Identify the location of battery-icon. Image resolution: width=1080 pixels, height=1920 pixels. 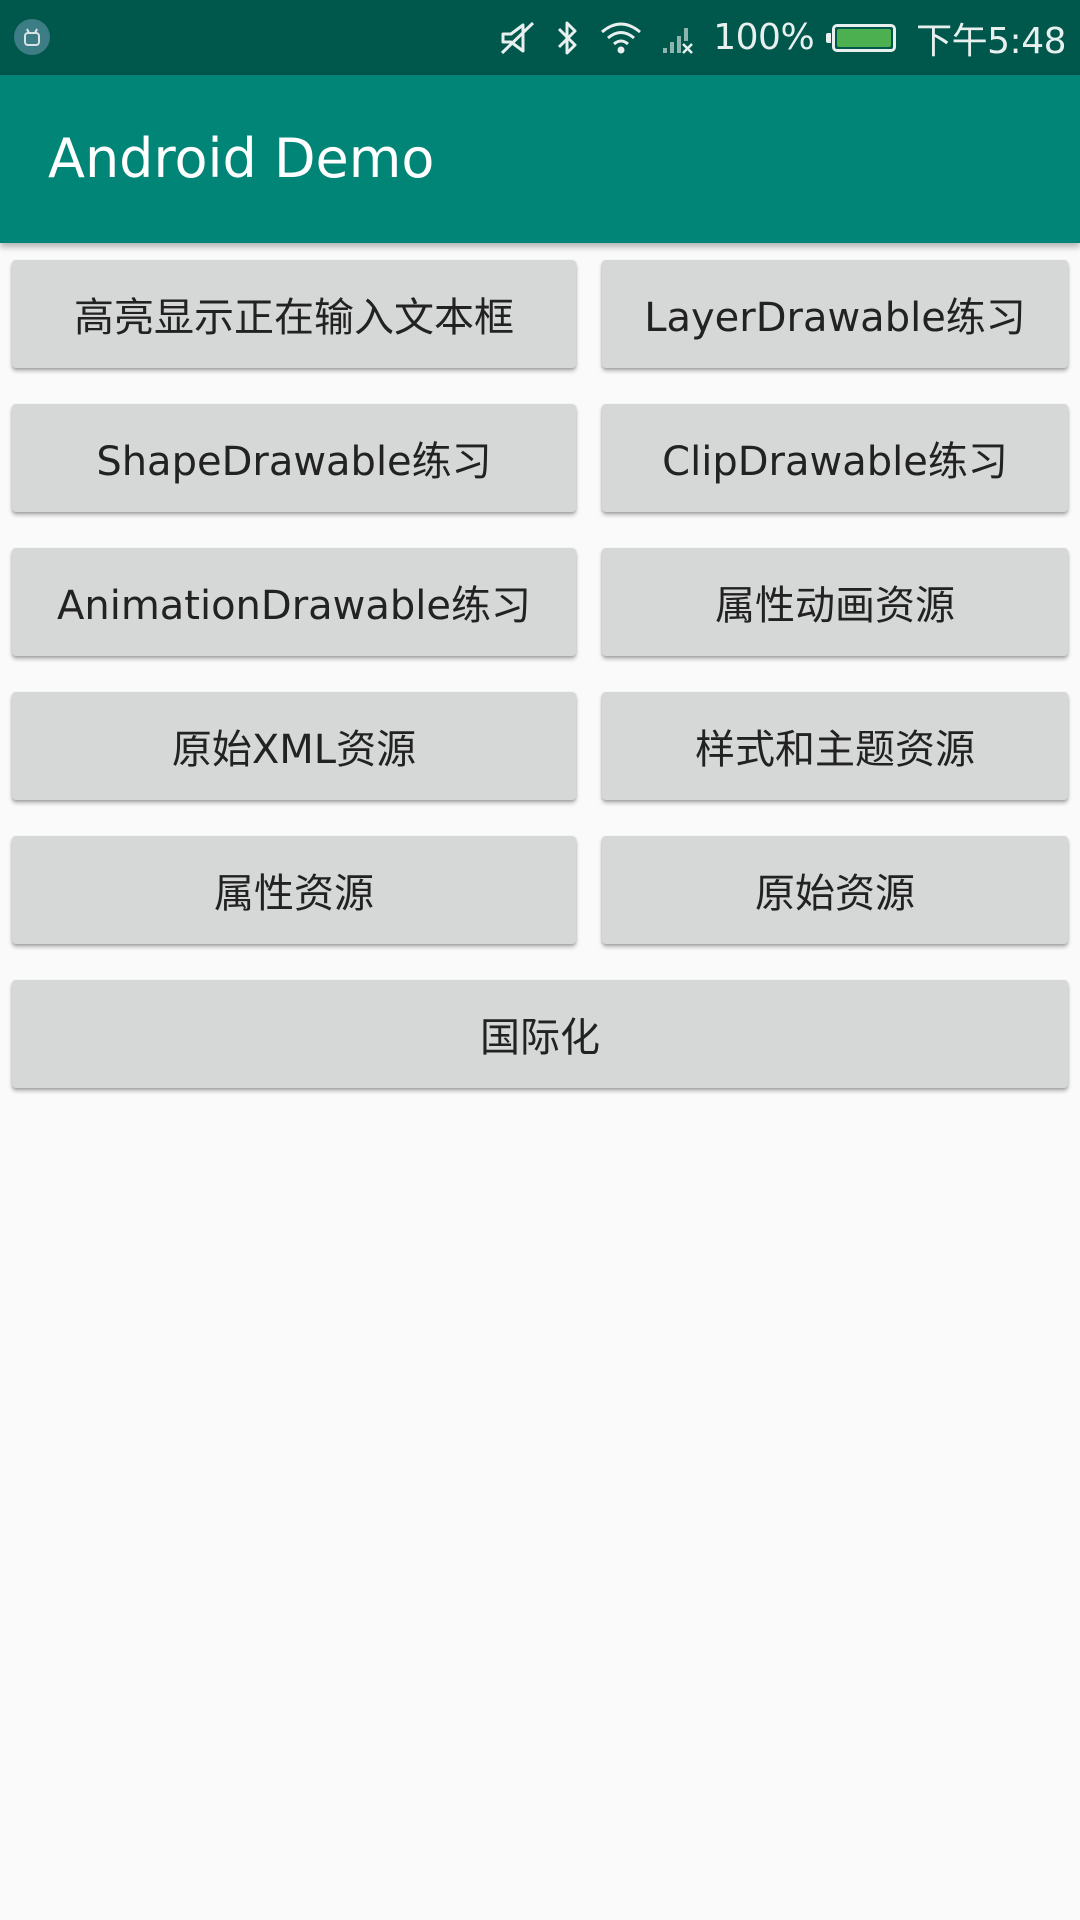
(861, 37).